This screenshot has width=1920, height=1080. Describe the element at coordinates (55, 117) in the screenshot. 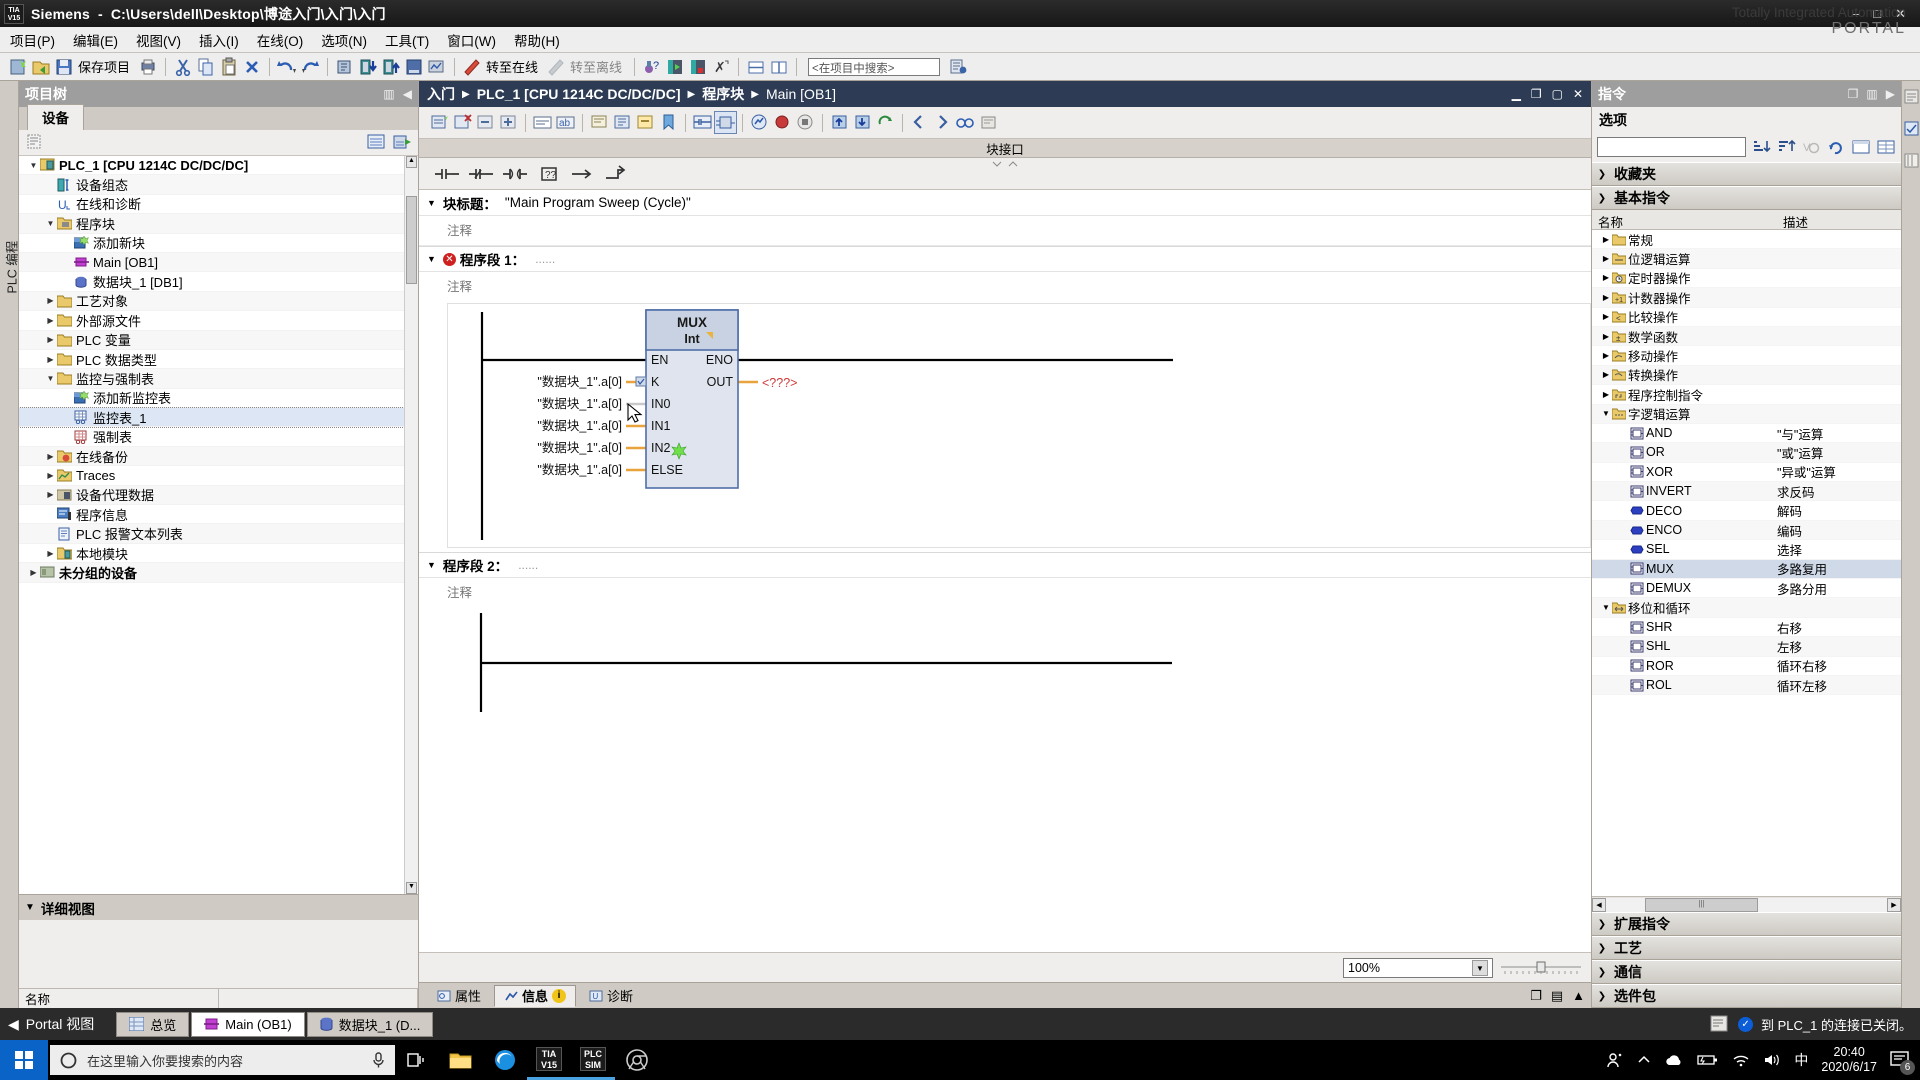

I see `tab-devices: 设备` at that location.